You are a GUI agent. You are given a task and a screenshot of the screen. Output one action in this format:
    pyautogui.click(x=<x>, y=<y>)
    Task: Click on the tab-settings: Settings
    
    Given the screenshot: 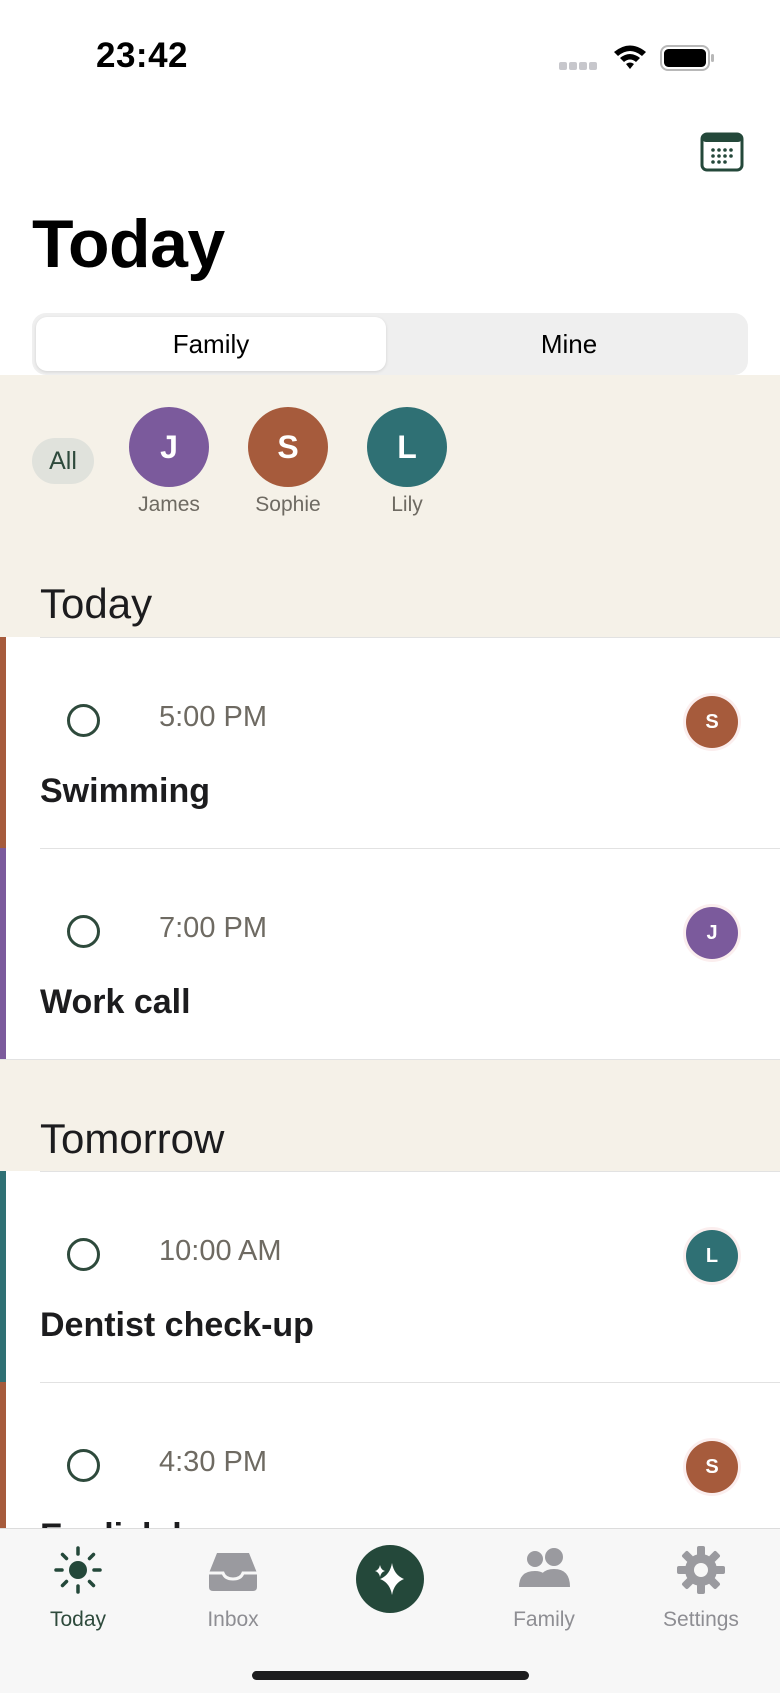 What is the action you would take?
    pyautogui.click(x=701, y=1588)
    